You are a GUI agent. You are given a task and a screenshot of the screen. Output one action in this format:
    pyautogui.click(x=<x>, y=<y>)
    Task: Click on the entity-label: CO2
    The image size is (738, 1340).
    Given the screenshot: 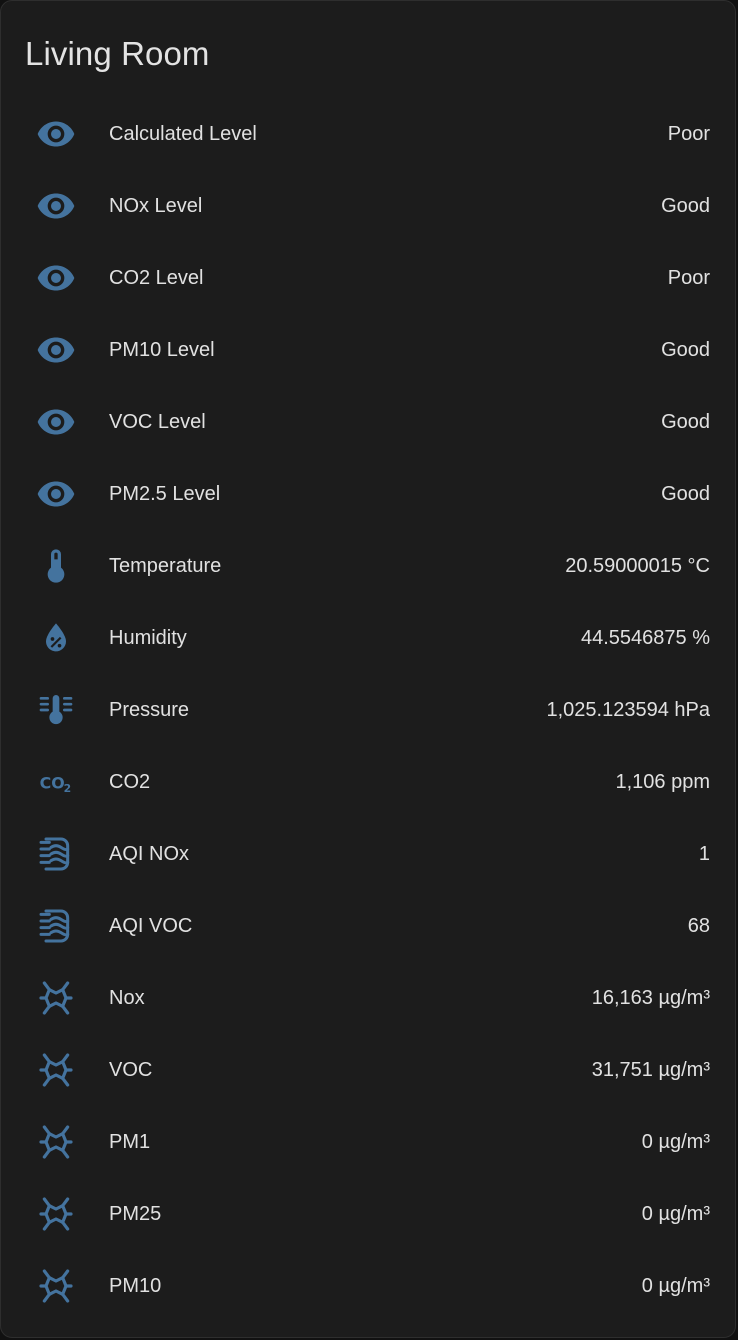 What is the action you would take?
    pyautogui.click(x=130, y=781)
    